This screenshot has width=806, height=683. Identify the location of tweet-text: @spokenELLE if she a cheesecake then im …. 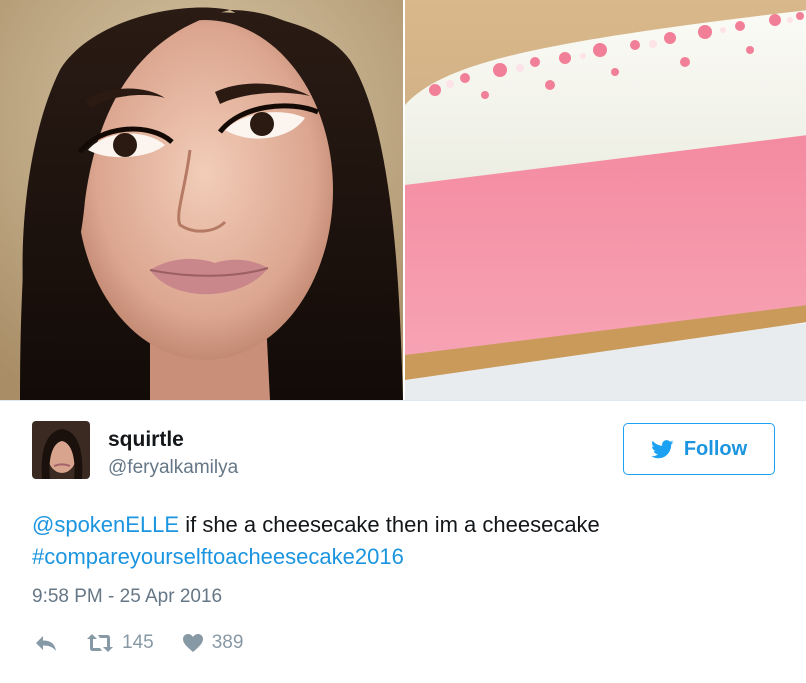
(402, 541).